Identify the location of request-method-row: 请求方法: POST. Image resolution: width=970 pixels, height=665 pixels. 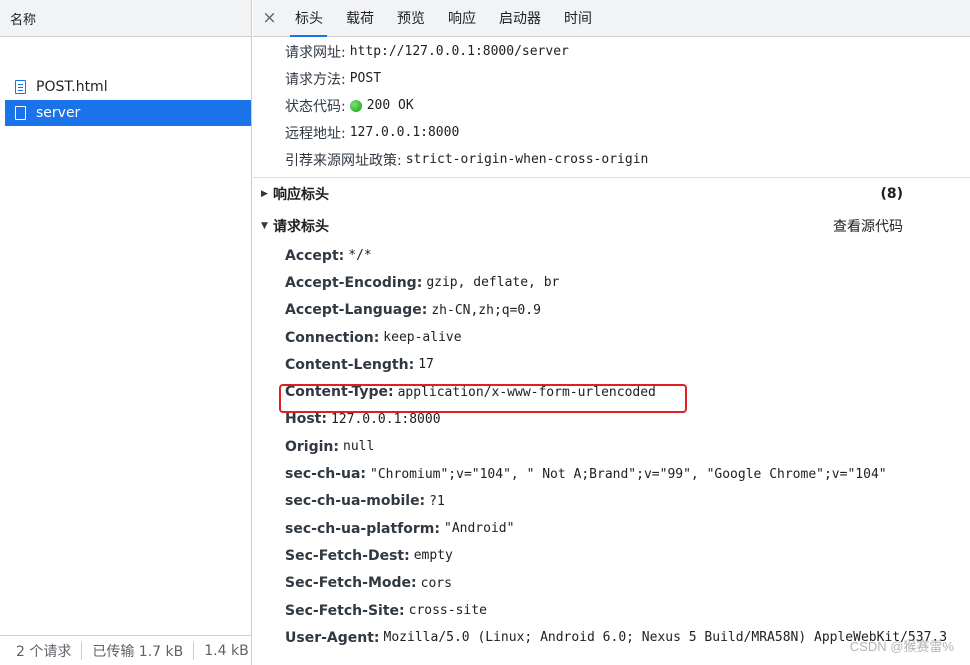
(611, 78).